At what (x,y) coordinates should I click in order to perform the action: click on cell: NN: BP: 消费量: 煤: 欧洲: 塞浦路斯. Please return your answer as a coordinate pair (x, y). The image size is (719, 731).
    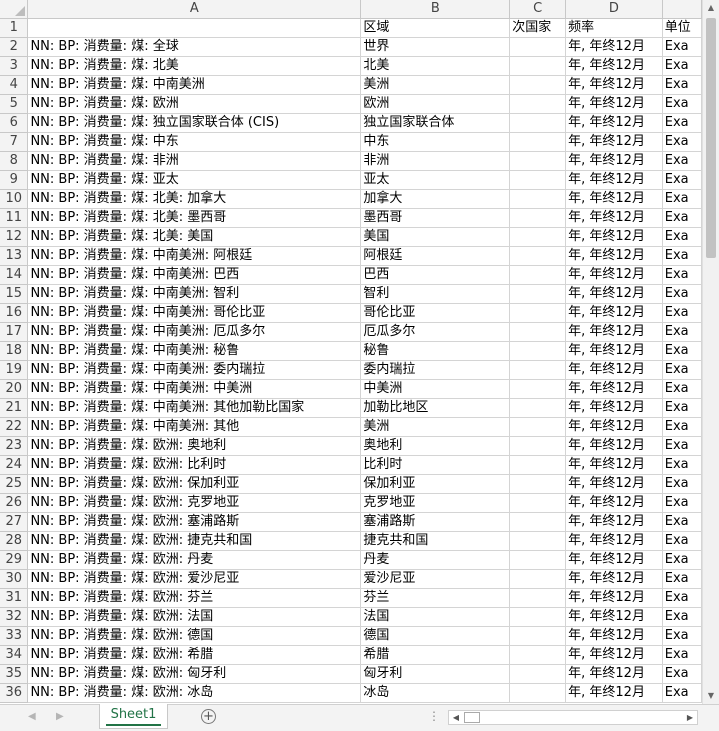
    Looking at the image, I should click on (194, 522).